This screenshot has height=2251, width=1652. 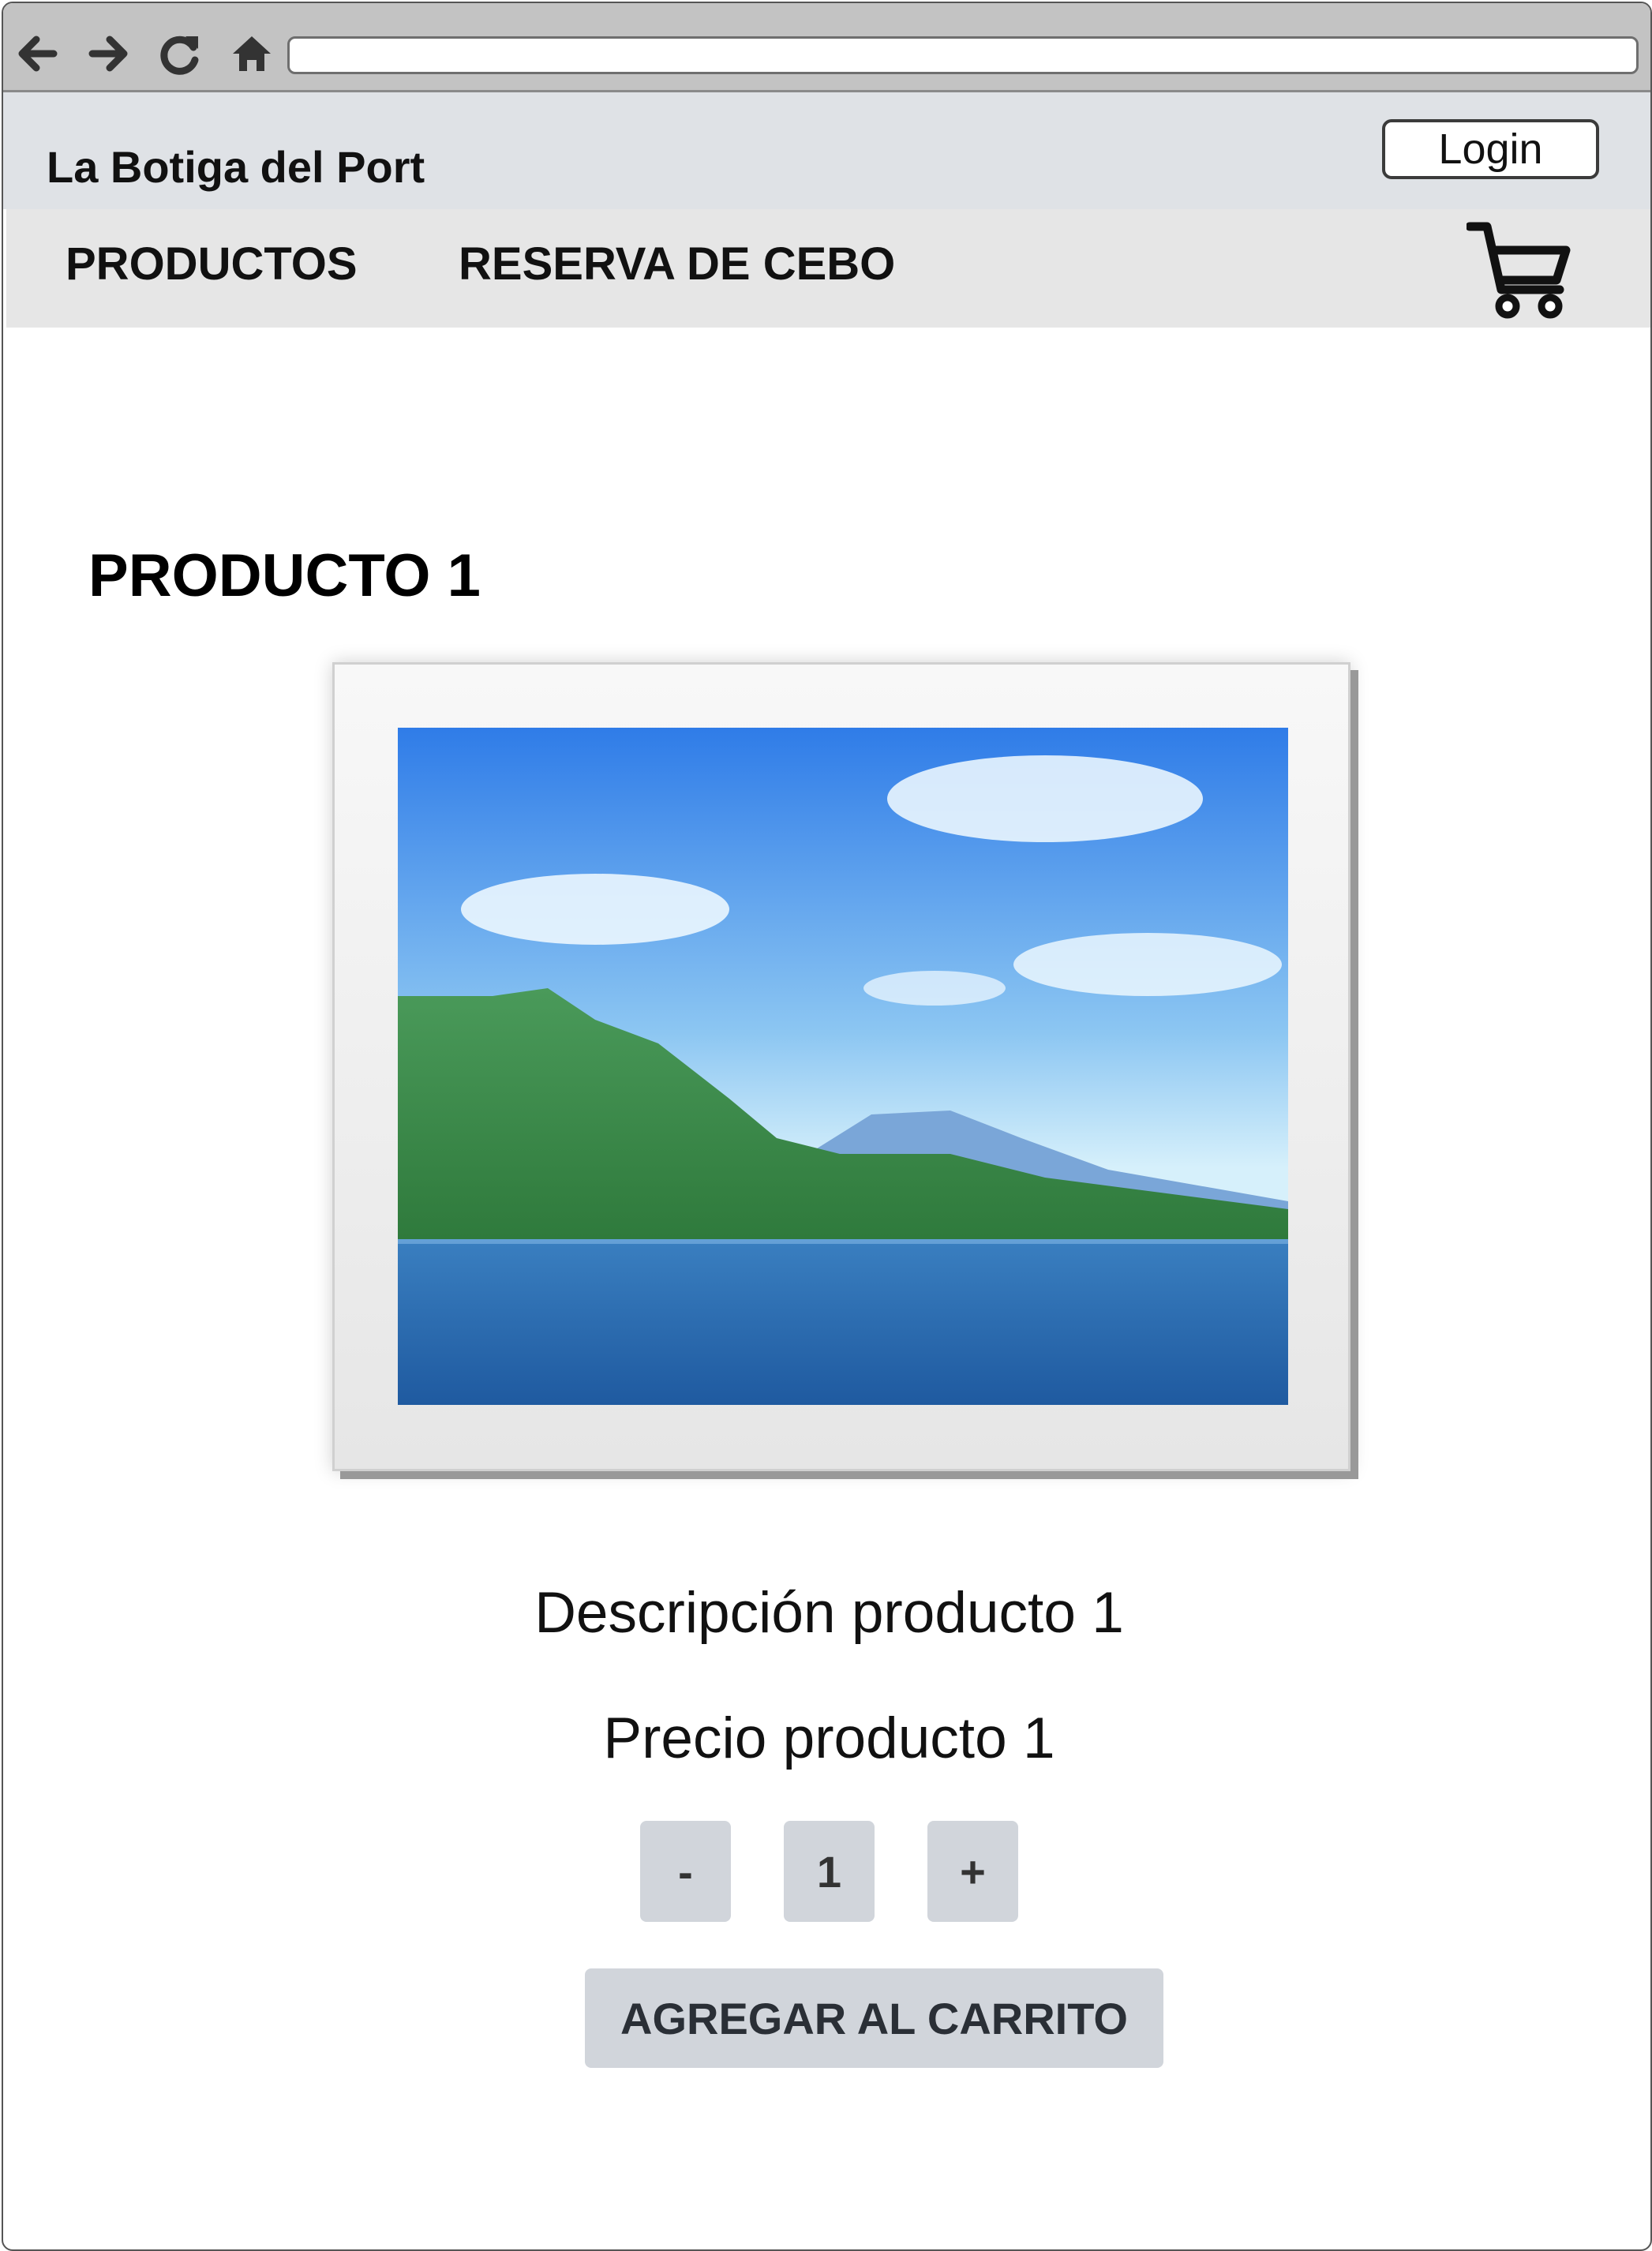 I want to click on product-price: Precio producto 1, so click(x=829, y=1738).